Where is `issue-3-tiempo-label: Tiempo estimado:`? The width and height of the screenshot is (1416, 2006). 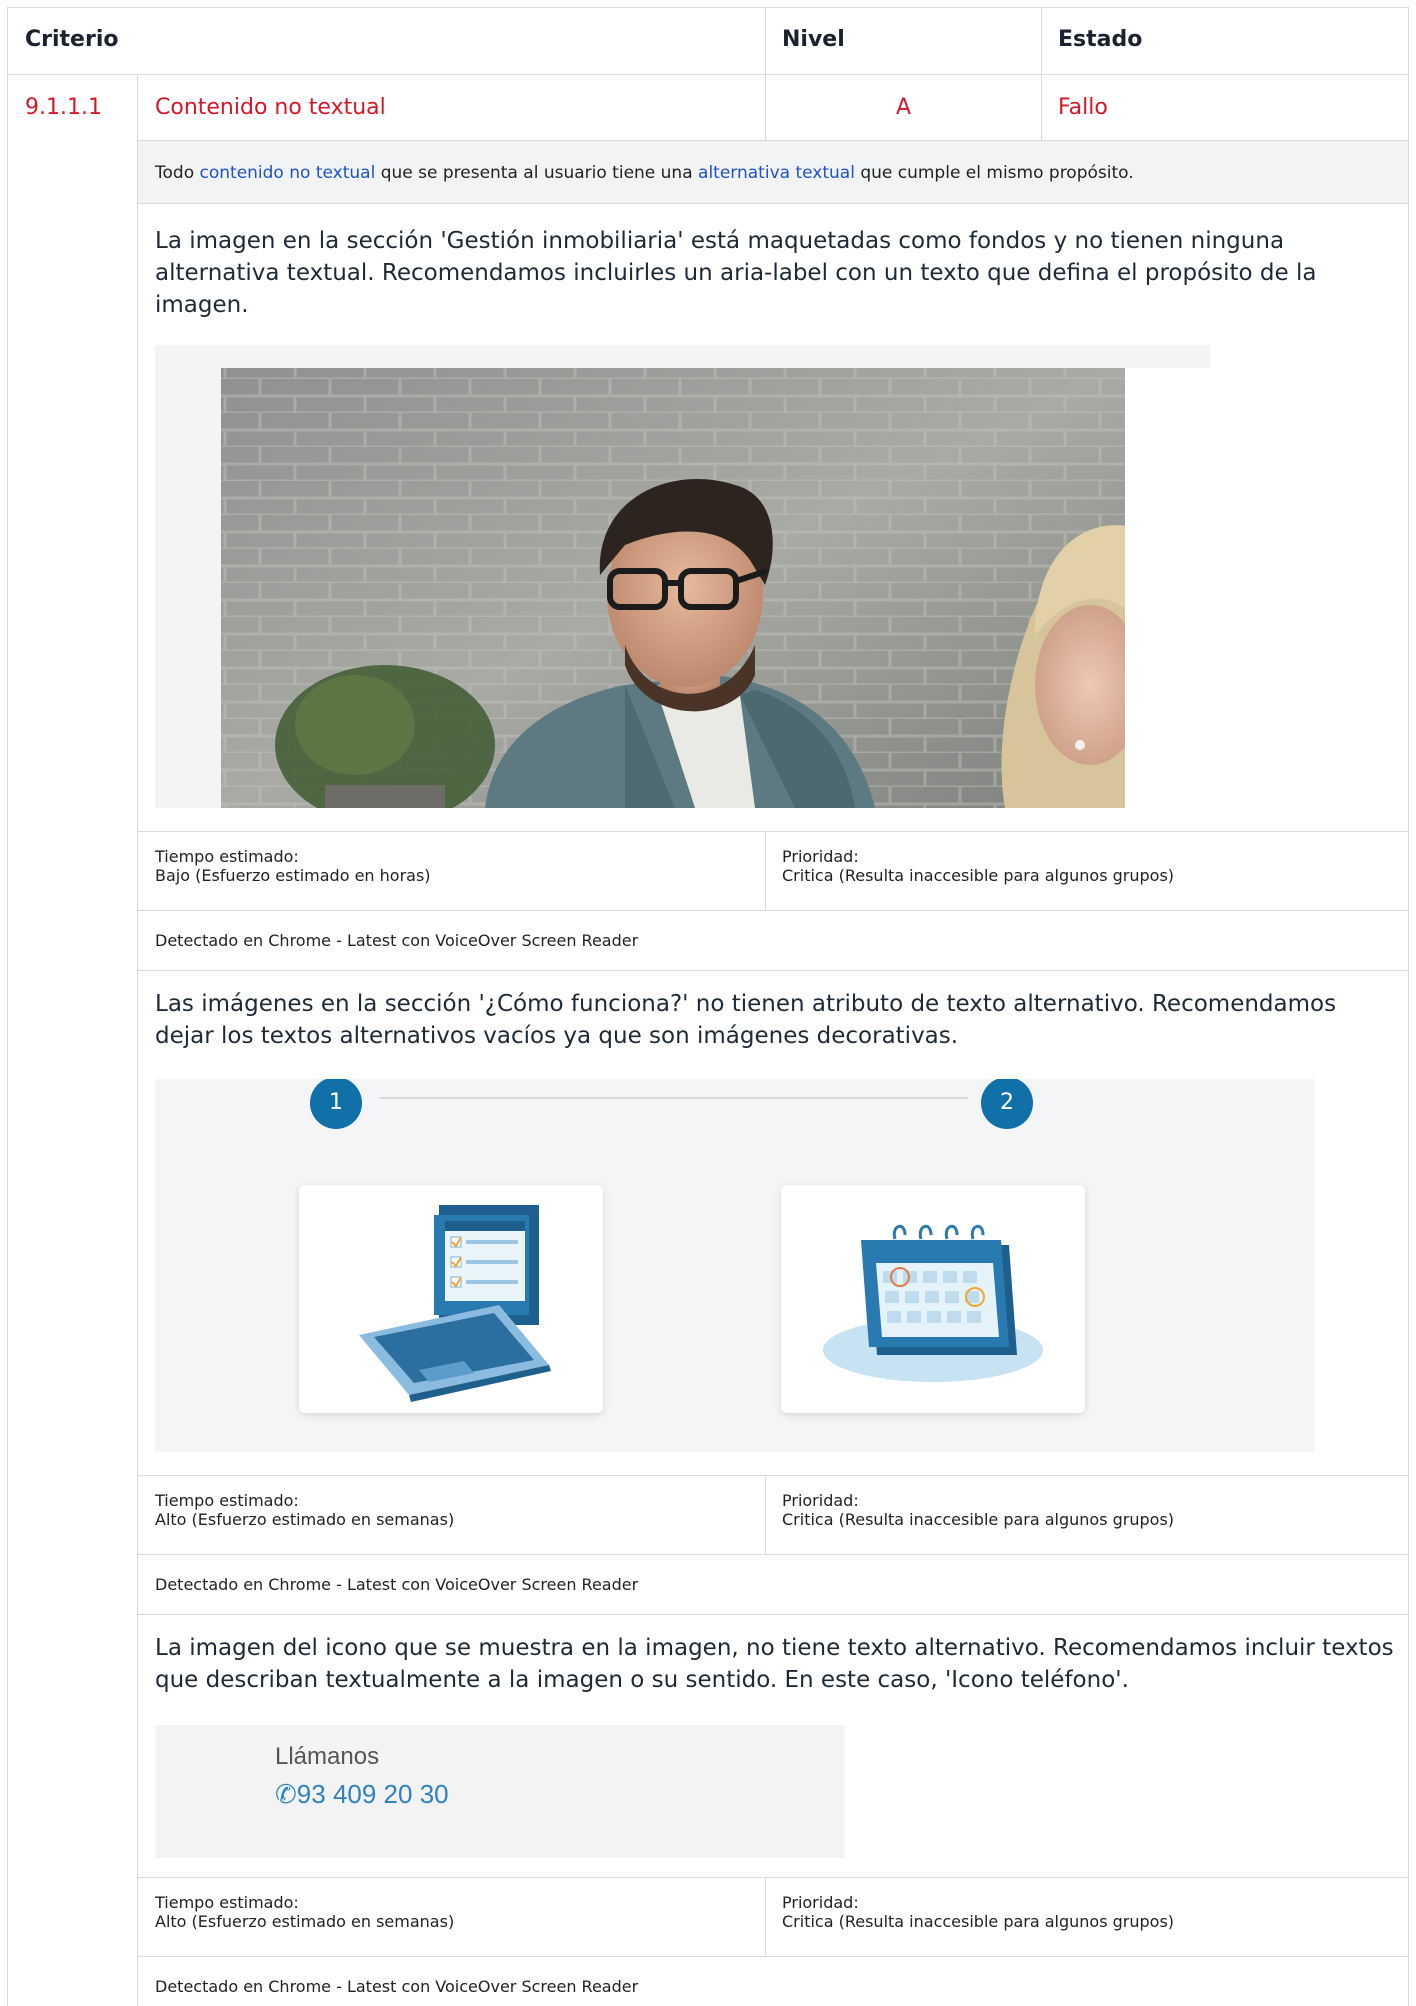
issue-3-tiempo-label: Tiempo estimado: is located at coordinates (227, 1902).